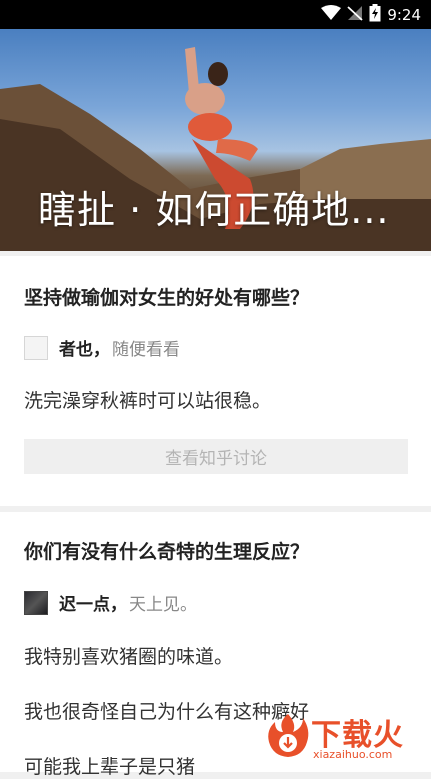 Image resolution: width=431 pixels, height=779 pixels. I want to click on author-bio: 天上见。, so click(163, 605).